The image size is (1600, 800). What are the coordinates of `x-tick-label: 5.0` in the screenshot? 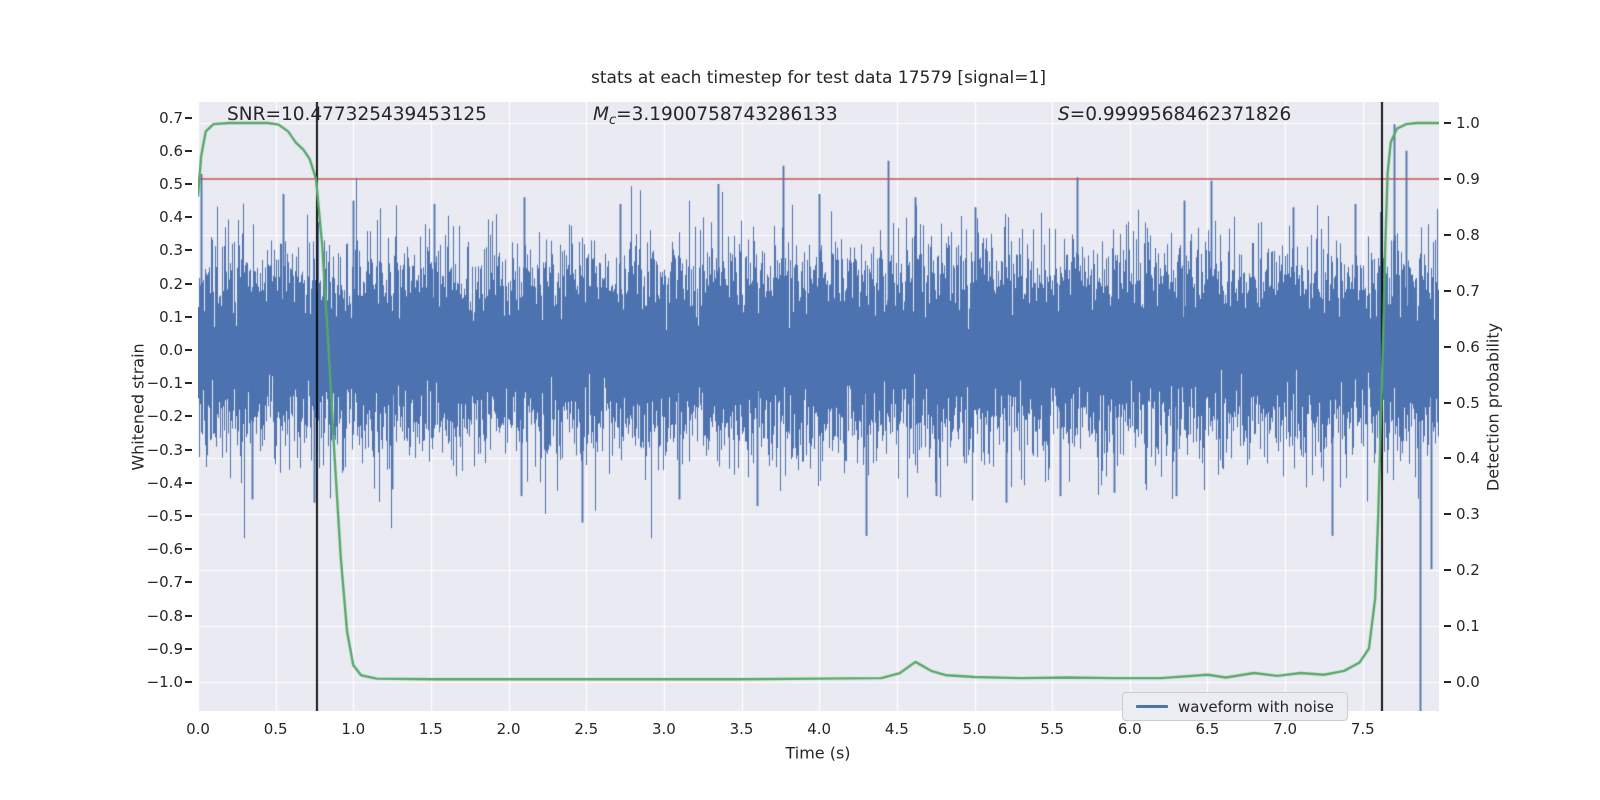 It's located at (974, 729).